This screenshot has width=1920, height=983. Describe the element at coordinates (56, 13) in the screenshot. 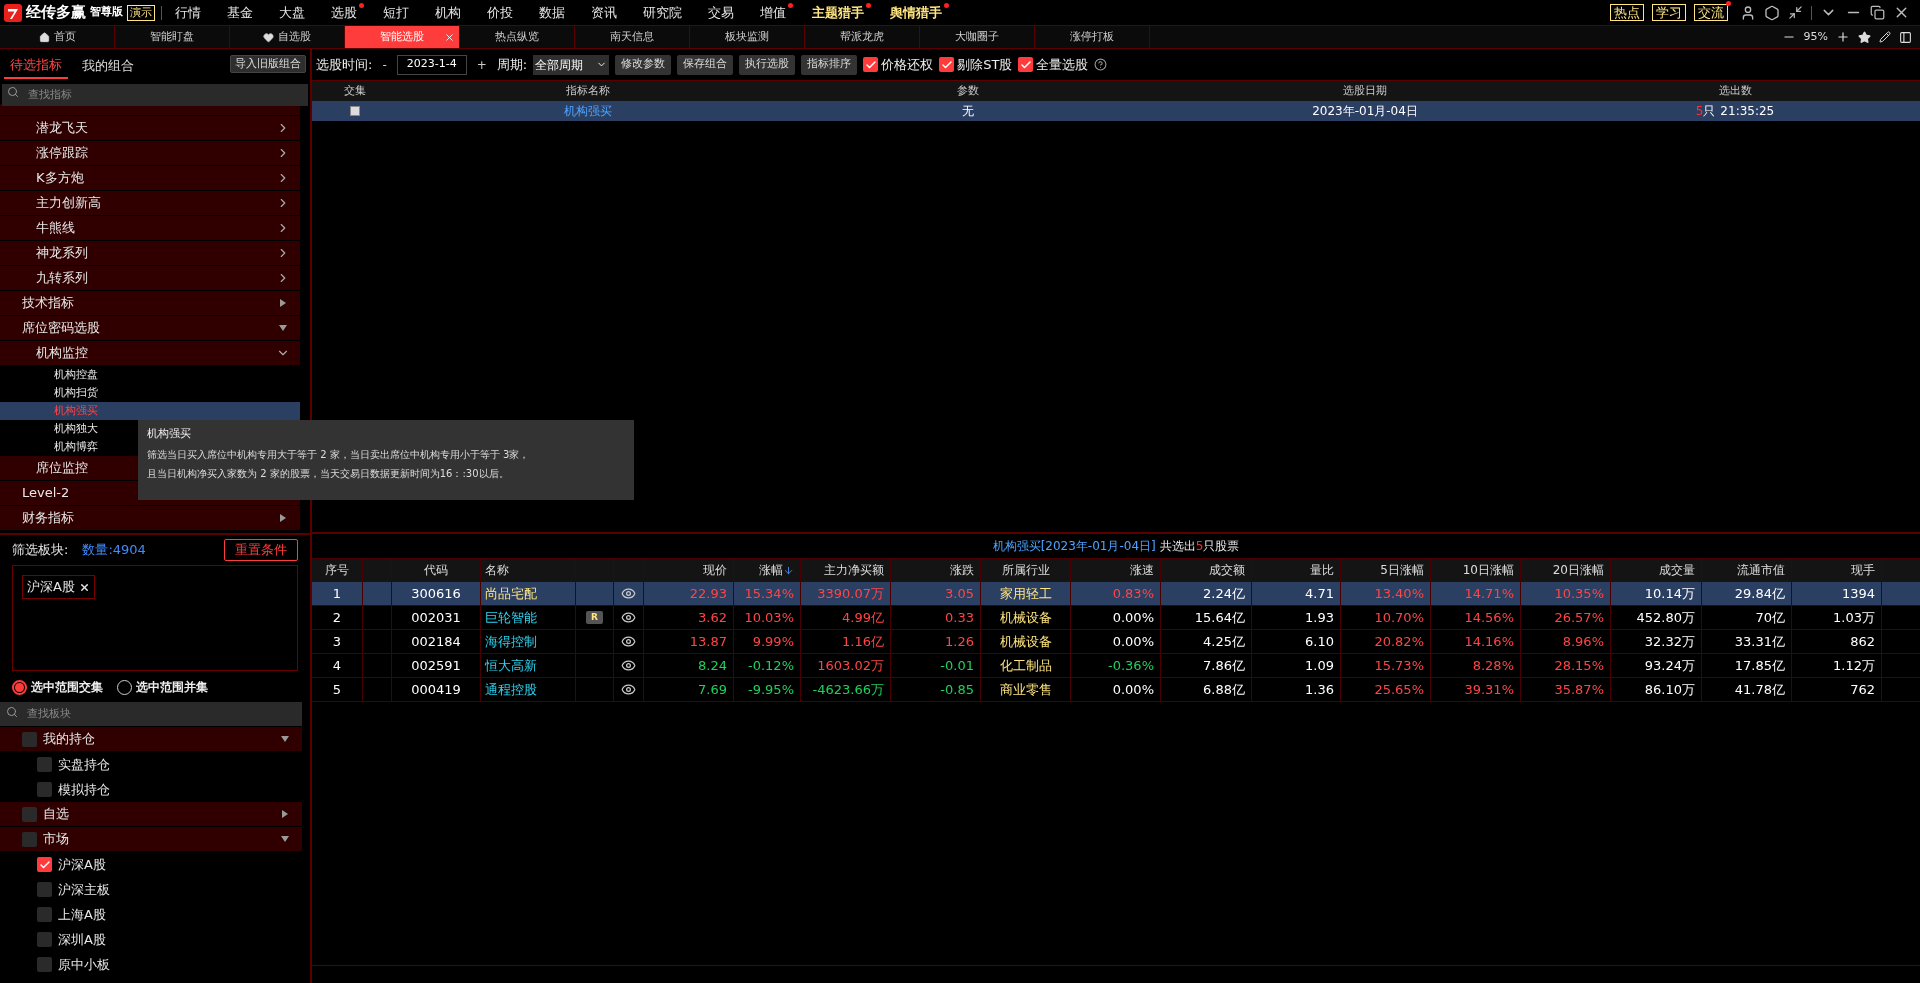

I see `app-name: 经传多赢` at that location.